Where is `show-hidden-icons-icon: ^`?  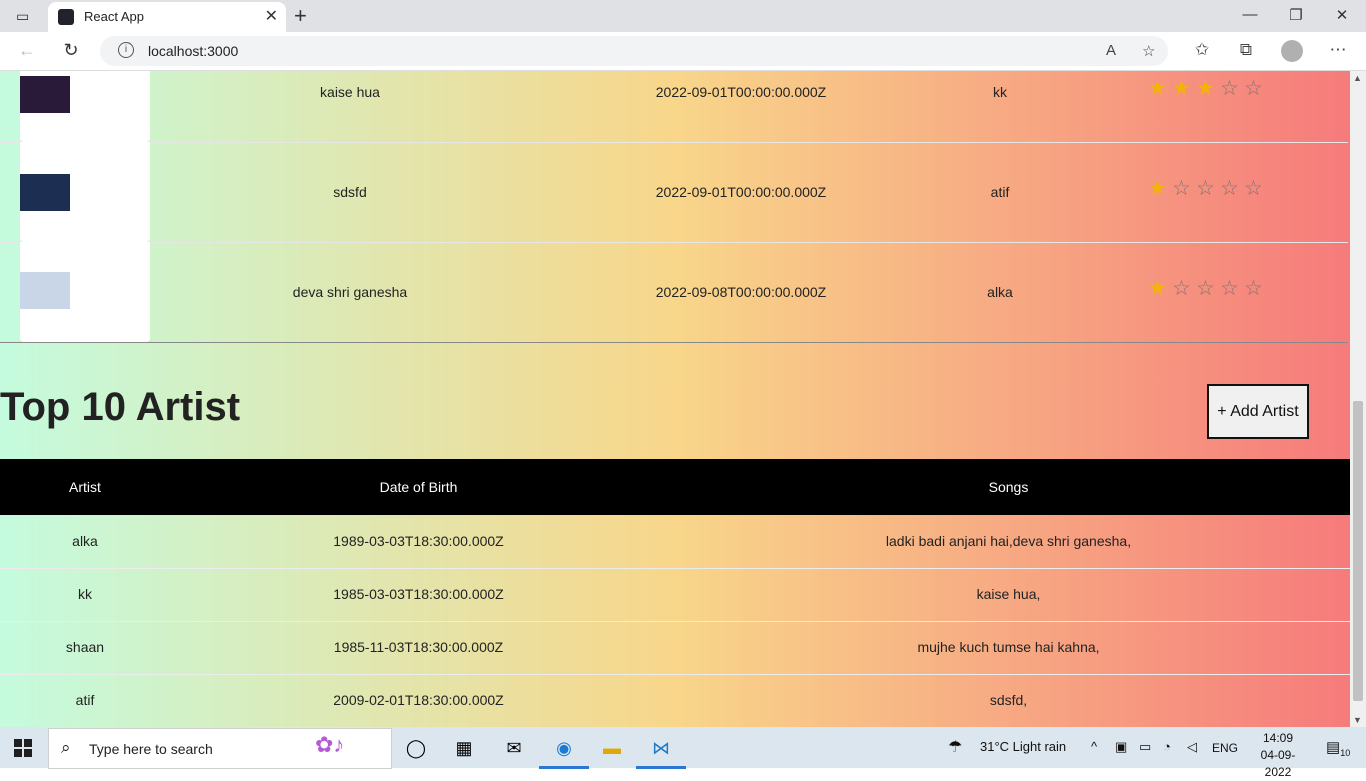
show-hidden-icons-icon: ^ is located at coordinates (1094, 746).